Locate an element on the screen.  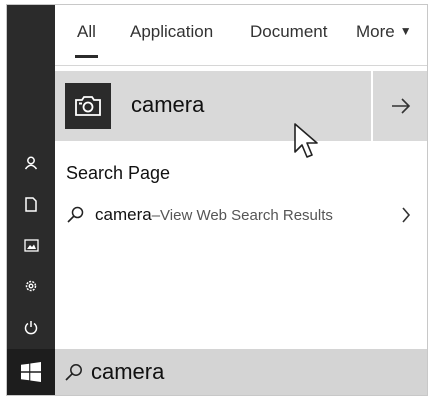
web-result-text: camera–View Web Search Results is located at coordinates (214, 215).